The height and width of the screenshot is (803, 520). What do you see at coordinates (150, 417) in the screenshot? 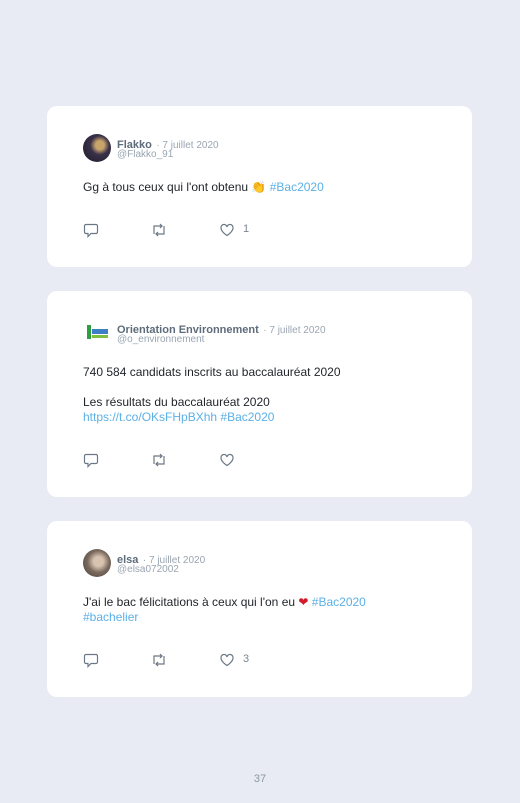
I see `tweet-link: https://t.co/OKsFHpBXhh` at bounding box center [150, 417].